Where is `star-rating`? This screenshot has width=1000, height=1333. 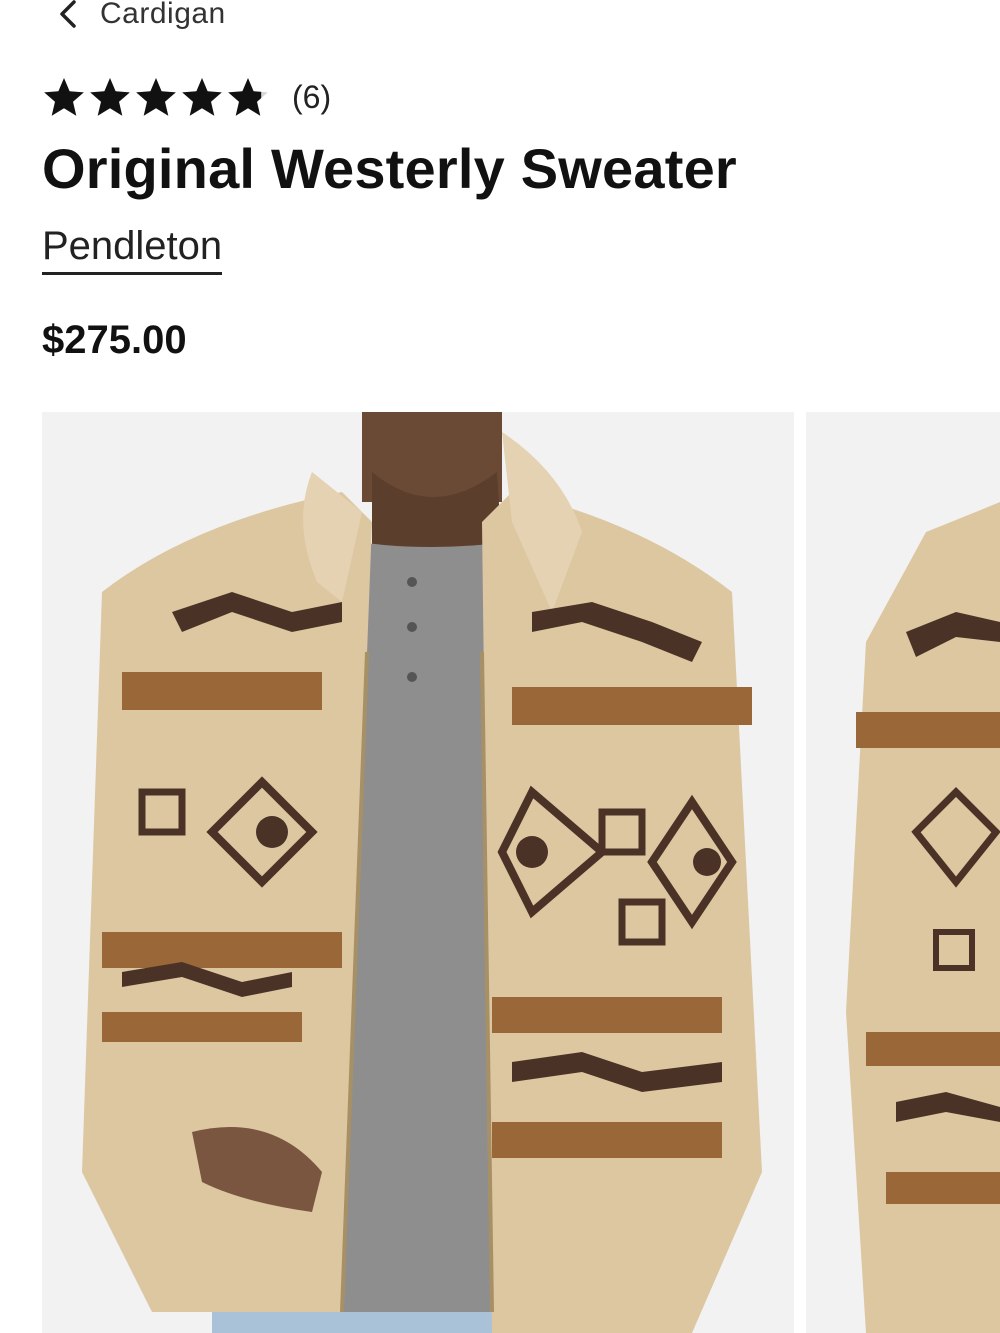
star-rating is located at coordinates (156, 97).